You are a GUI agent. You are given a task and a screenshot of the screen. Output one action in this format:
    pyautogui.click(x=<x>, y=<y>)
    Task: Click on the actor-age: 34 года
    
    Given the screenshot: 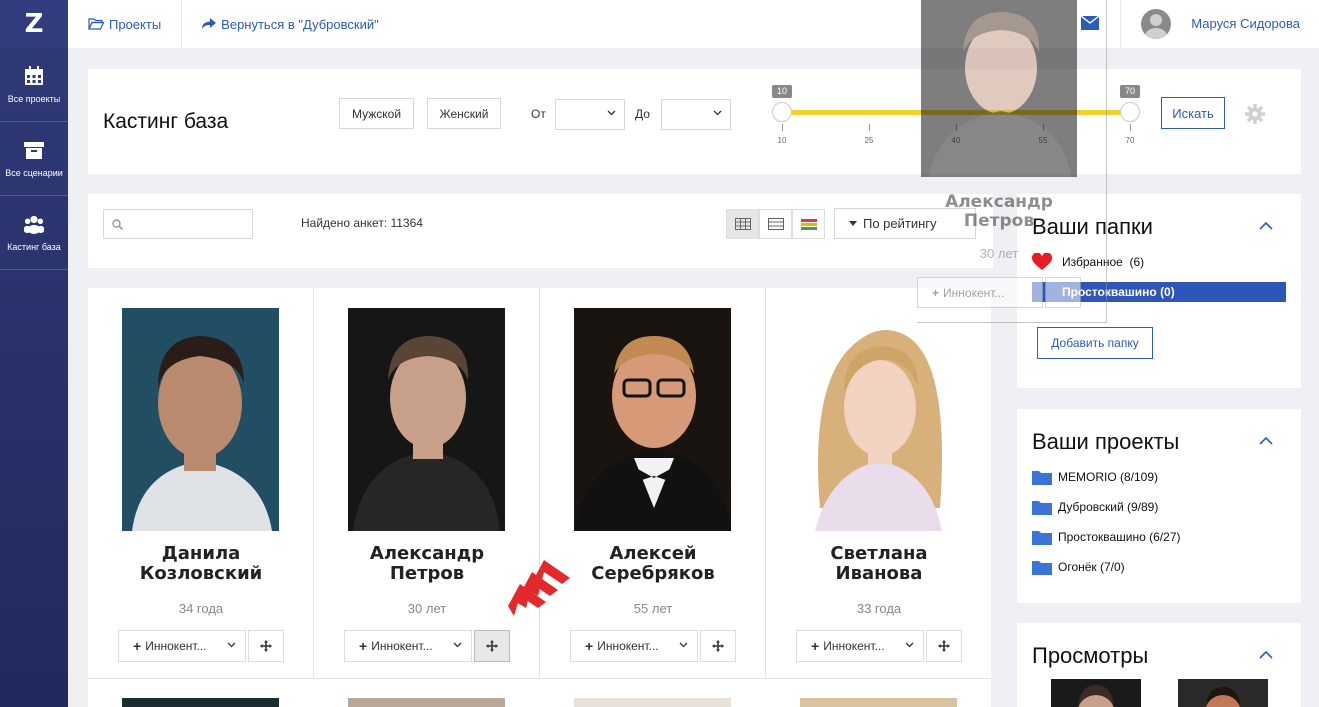 What is the action you would take?
    pyautogui.click(x=201, y=608)
    